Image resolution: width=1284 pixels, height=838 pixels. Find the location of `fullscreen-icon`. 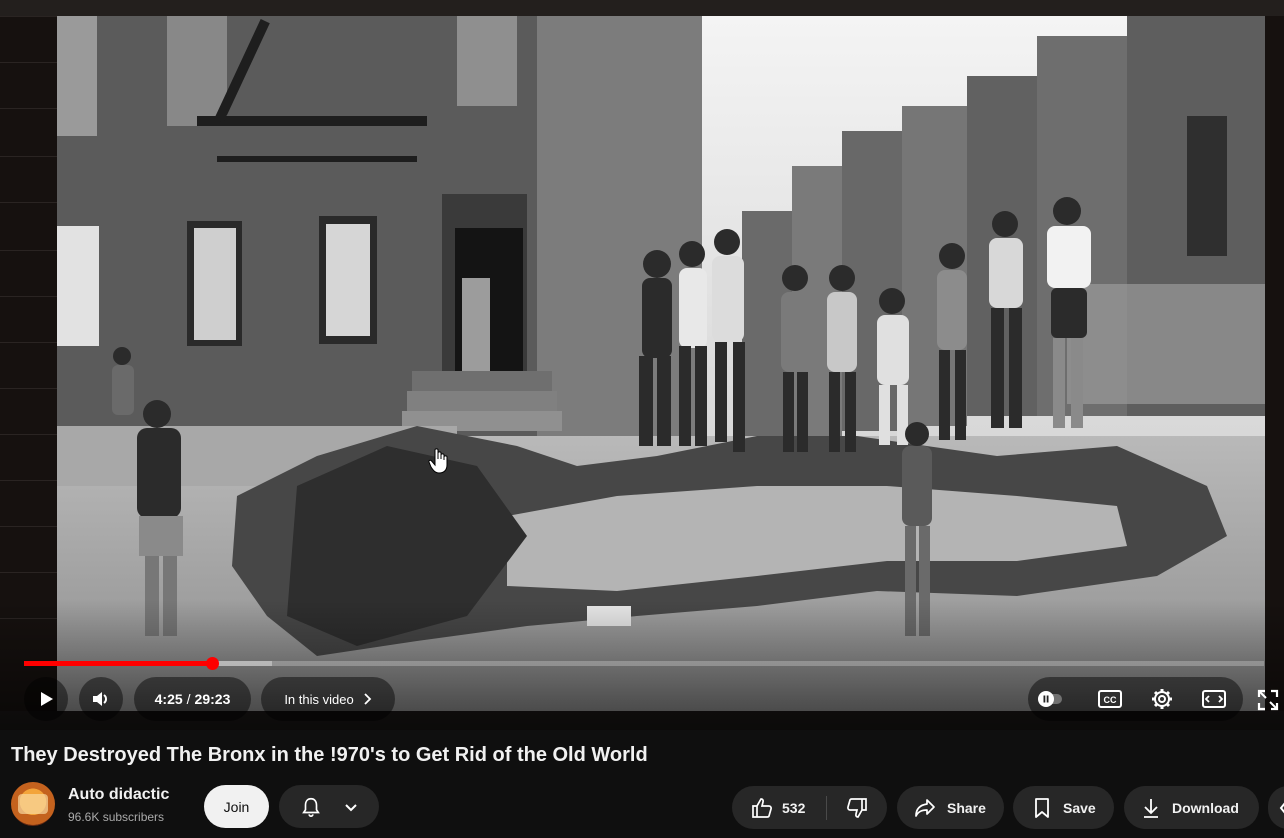

fullscreen-icon is located at coordinates (1268, 700).